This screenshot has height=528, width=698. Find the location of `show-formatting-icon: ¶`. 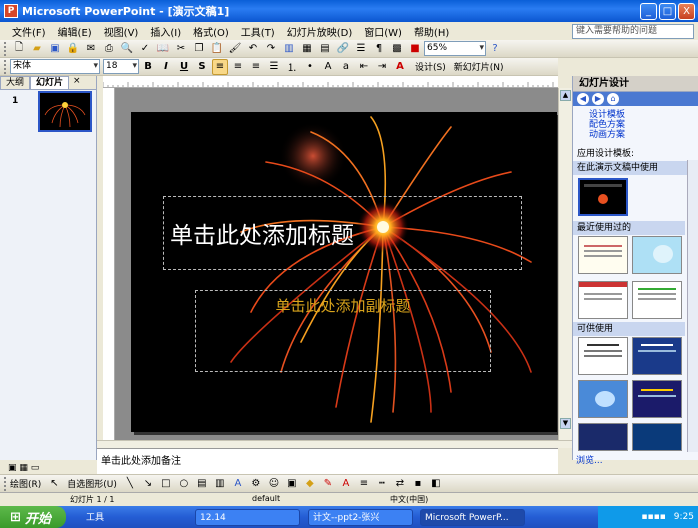

show-formatting-icon: ¶ is located at coordinates (379, 49).